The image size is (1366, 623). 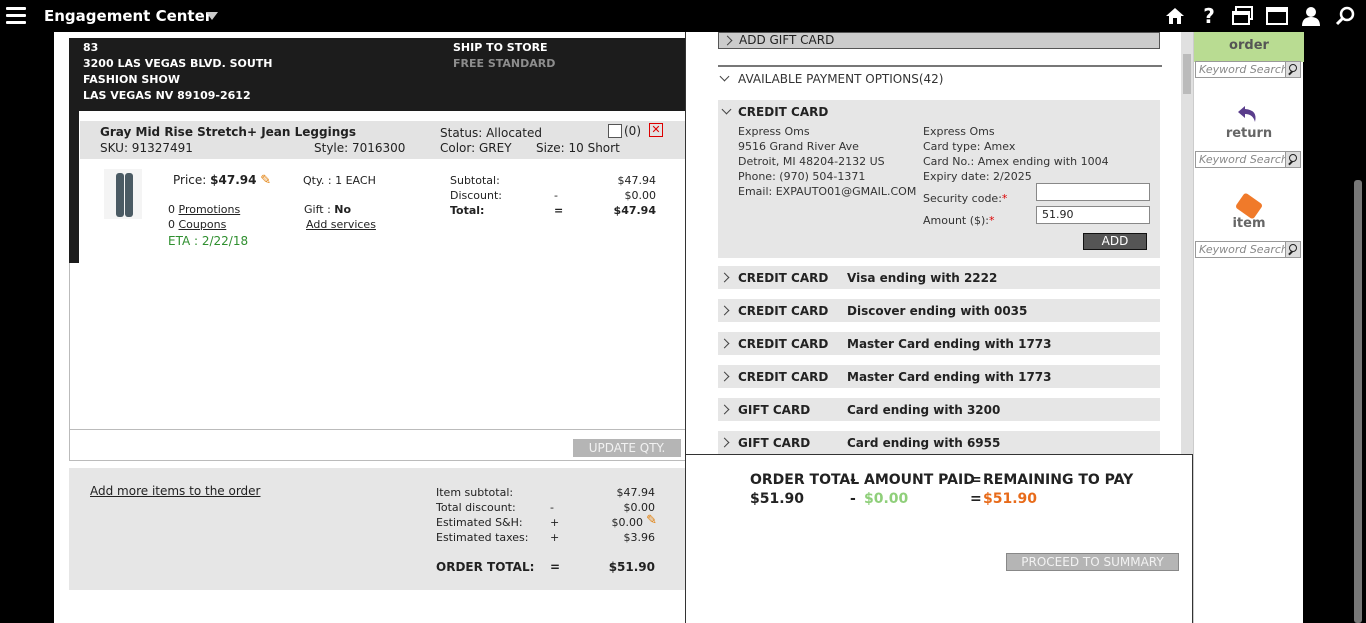 What do you see at coordinates (467, 210) in the screenshot?
I see `total-label: Total:` at bounding box center [467, 210].